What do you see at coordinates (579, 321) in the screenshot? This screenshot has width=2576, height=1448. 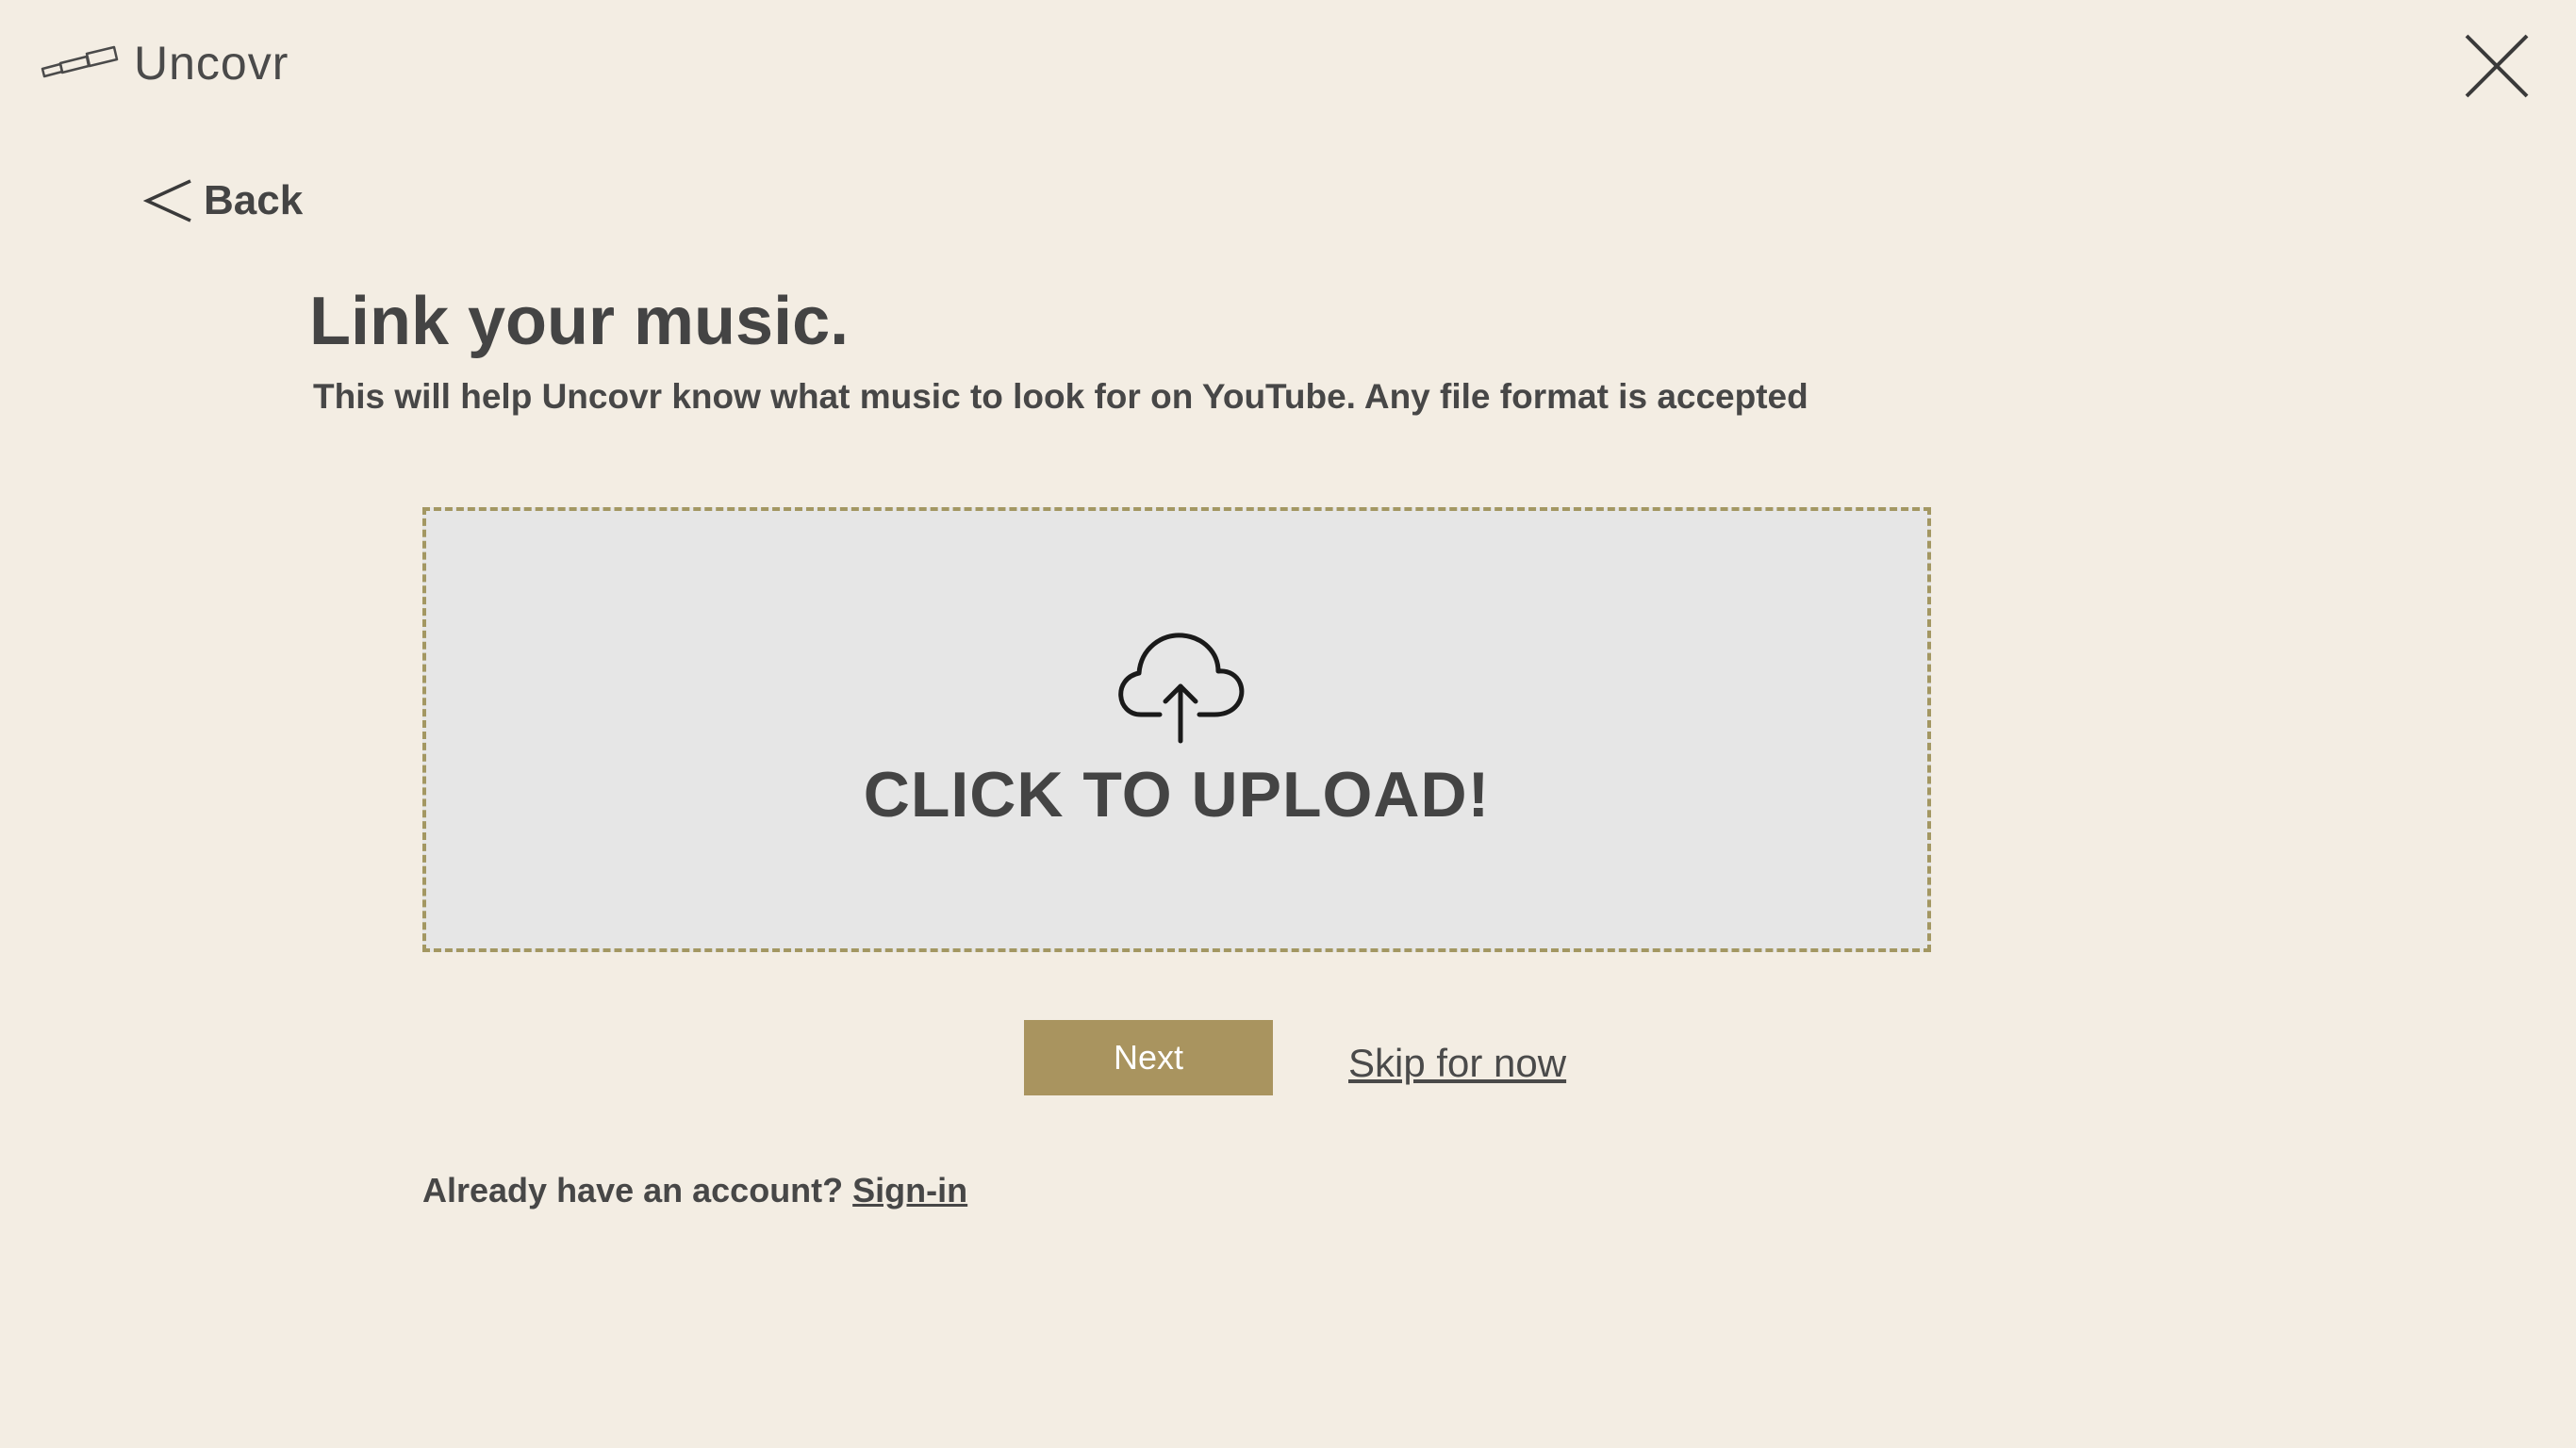 I see `page-title: Link your music.` at bounding box center [579, 321].